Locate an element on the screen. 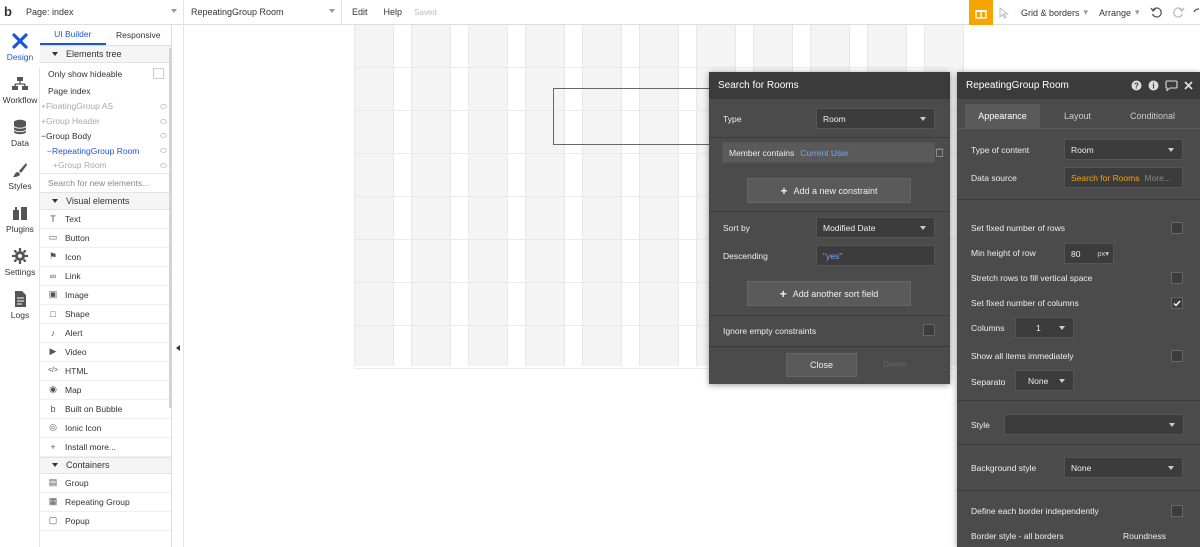 Image resolution: width=1200 pixels, height=547 pixels. trash-icon is located at coordinates (939, 152).